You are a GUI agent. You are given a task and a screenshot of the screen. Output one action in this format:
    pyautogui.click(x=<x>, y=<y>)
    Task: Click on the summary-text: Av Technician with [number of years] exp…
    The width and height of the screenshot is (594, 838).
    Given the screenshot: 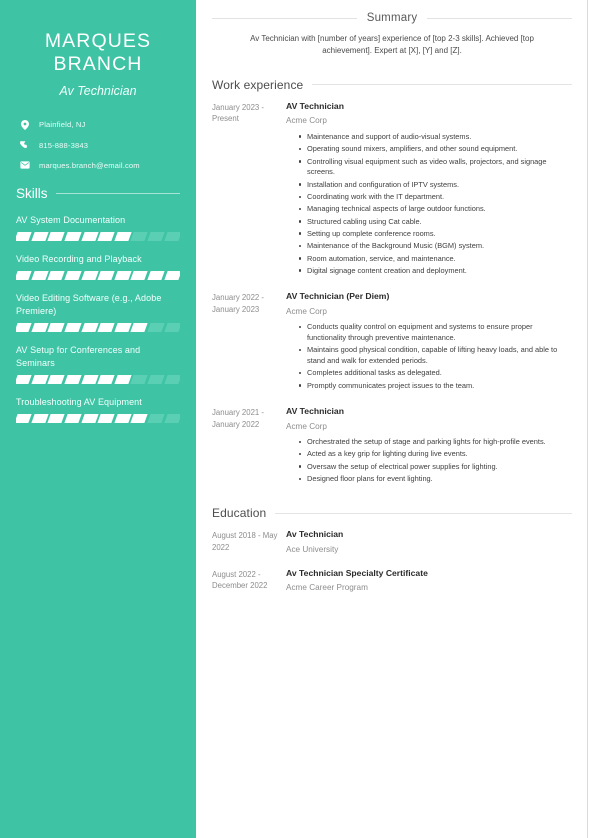 What is the action you would take?
    pyautogui.click(x=392, y=45)
    